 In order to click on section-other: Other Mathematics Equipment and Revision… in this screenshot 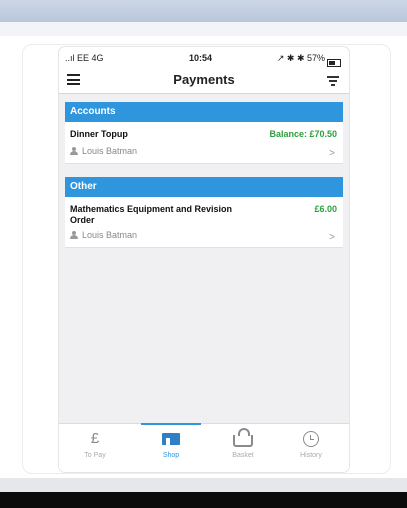, I will do `click(204, 212)`.